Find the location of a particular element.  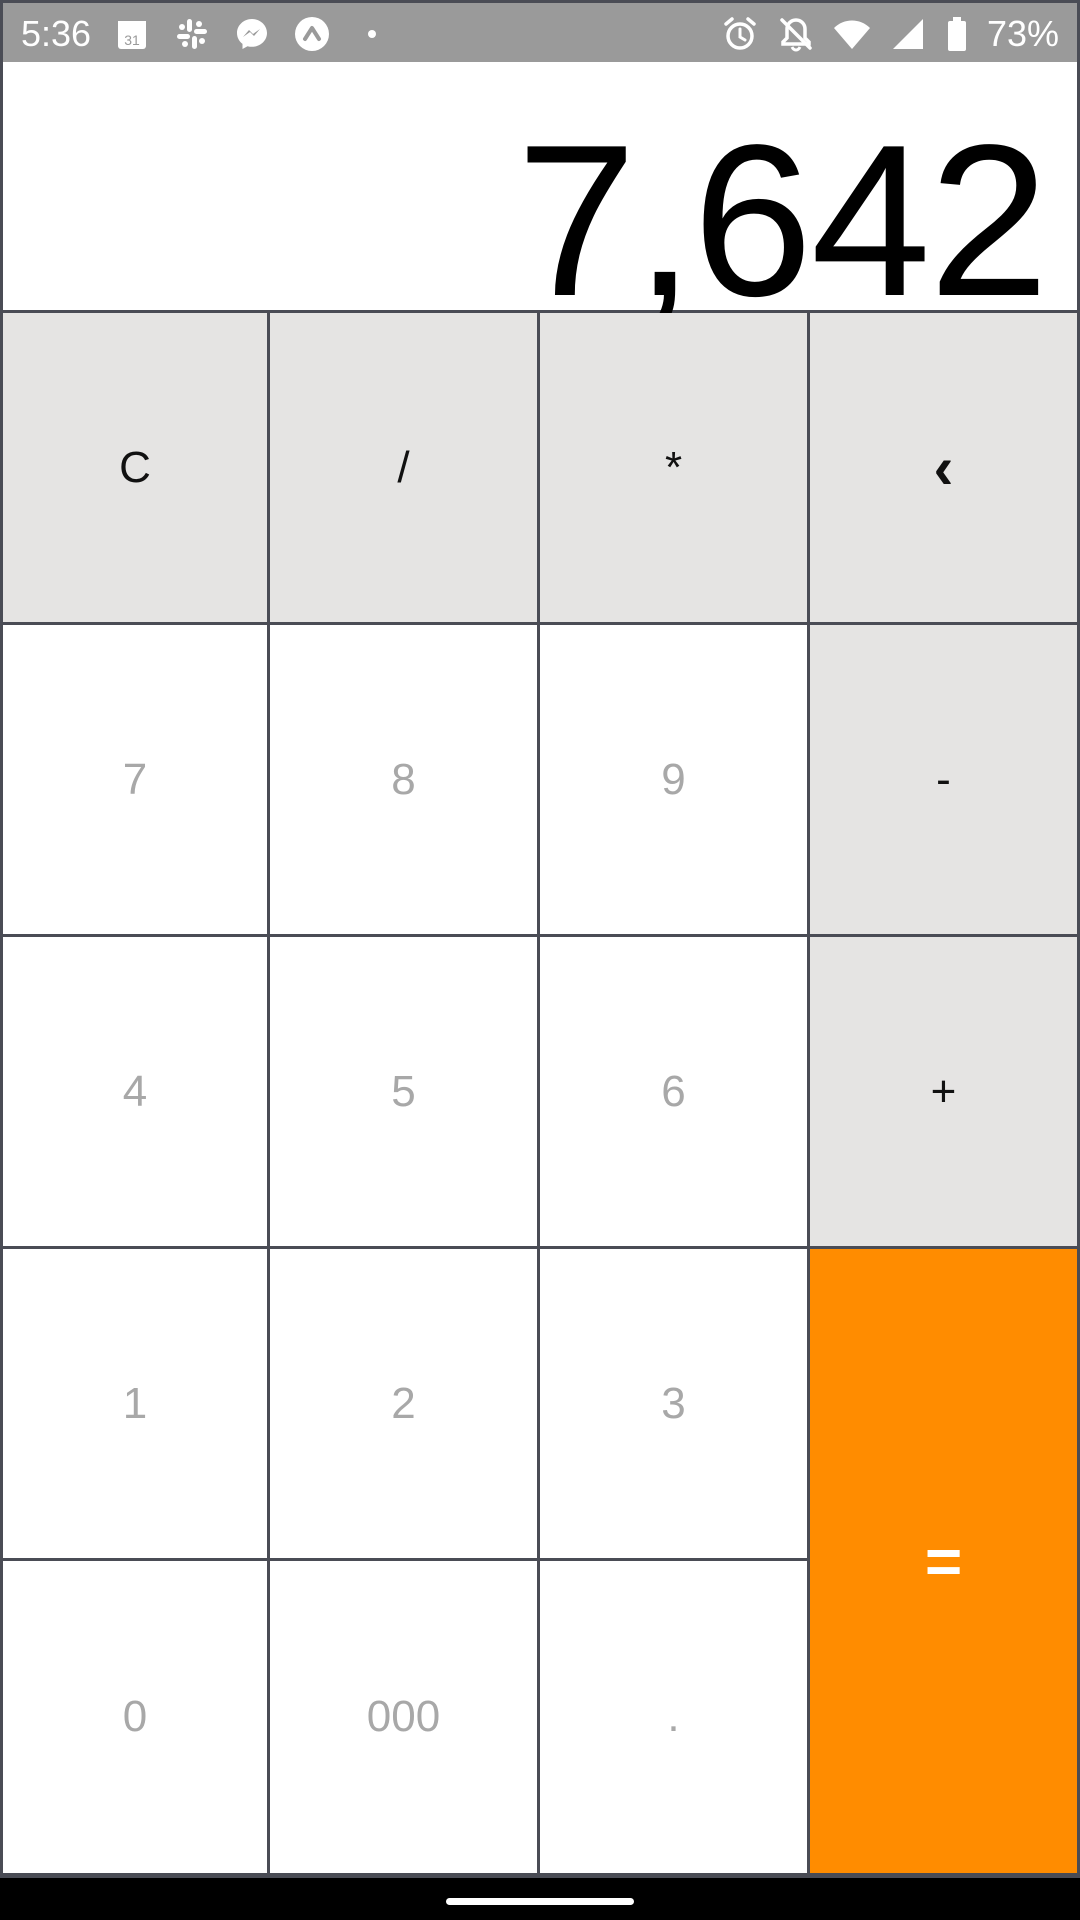

minus-button: - is located at coordinates (943, 779).